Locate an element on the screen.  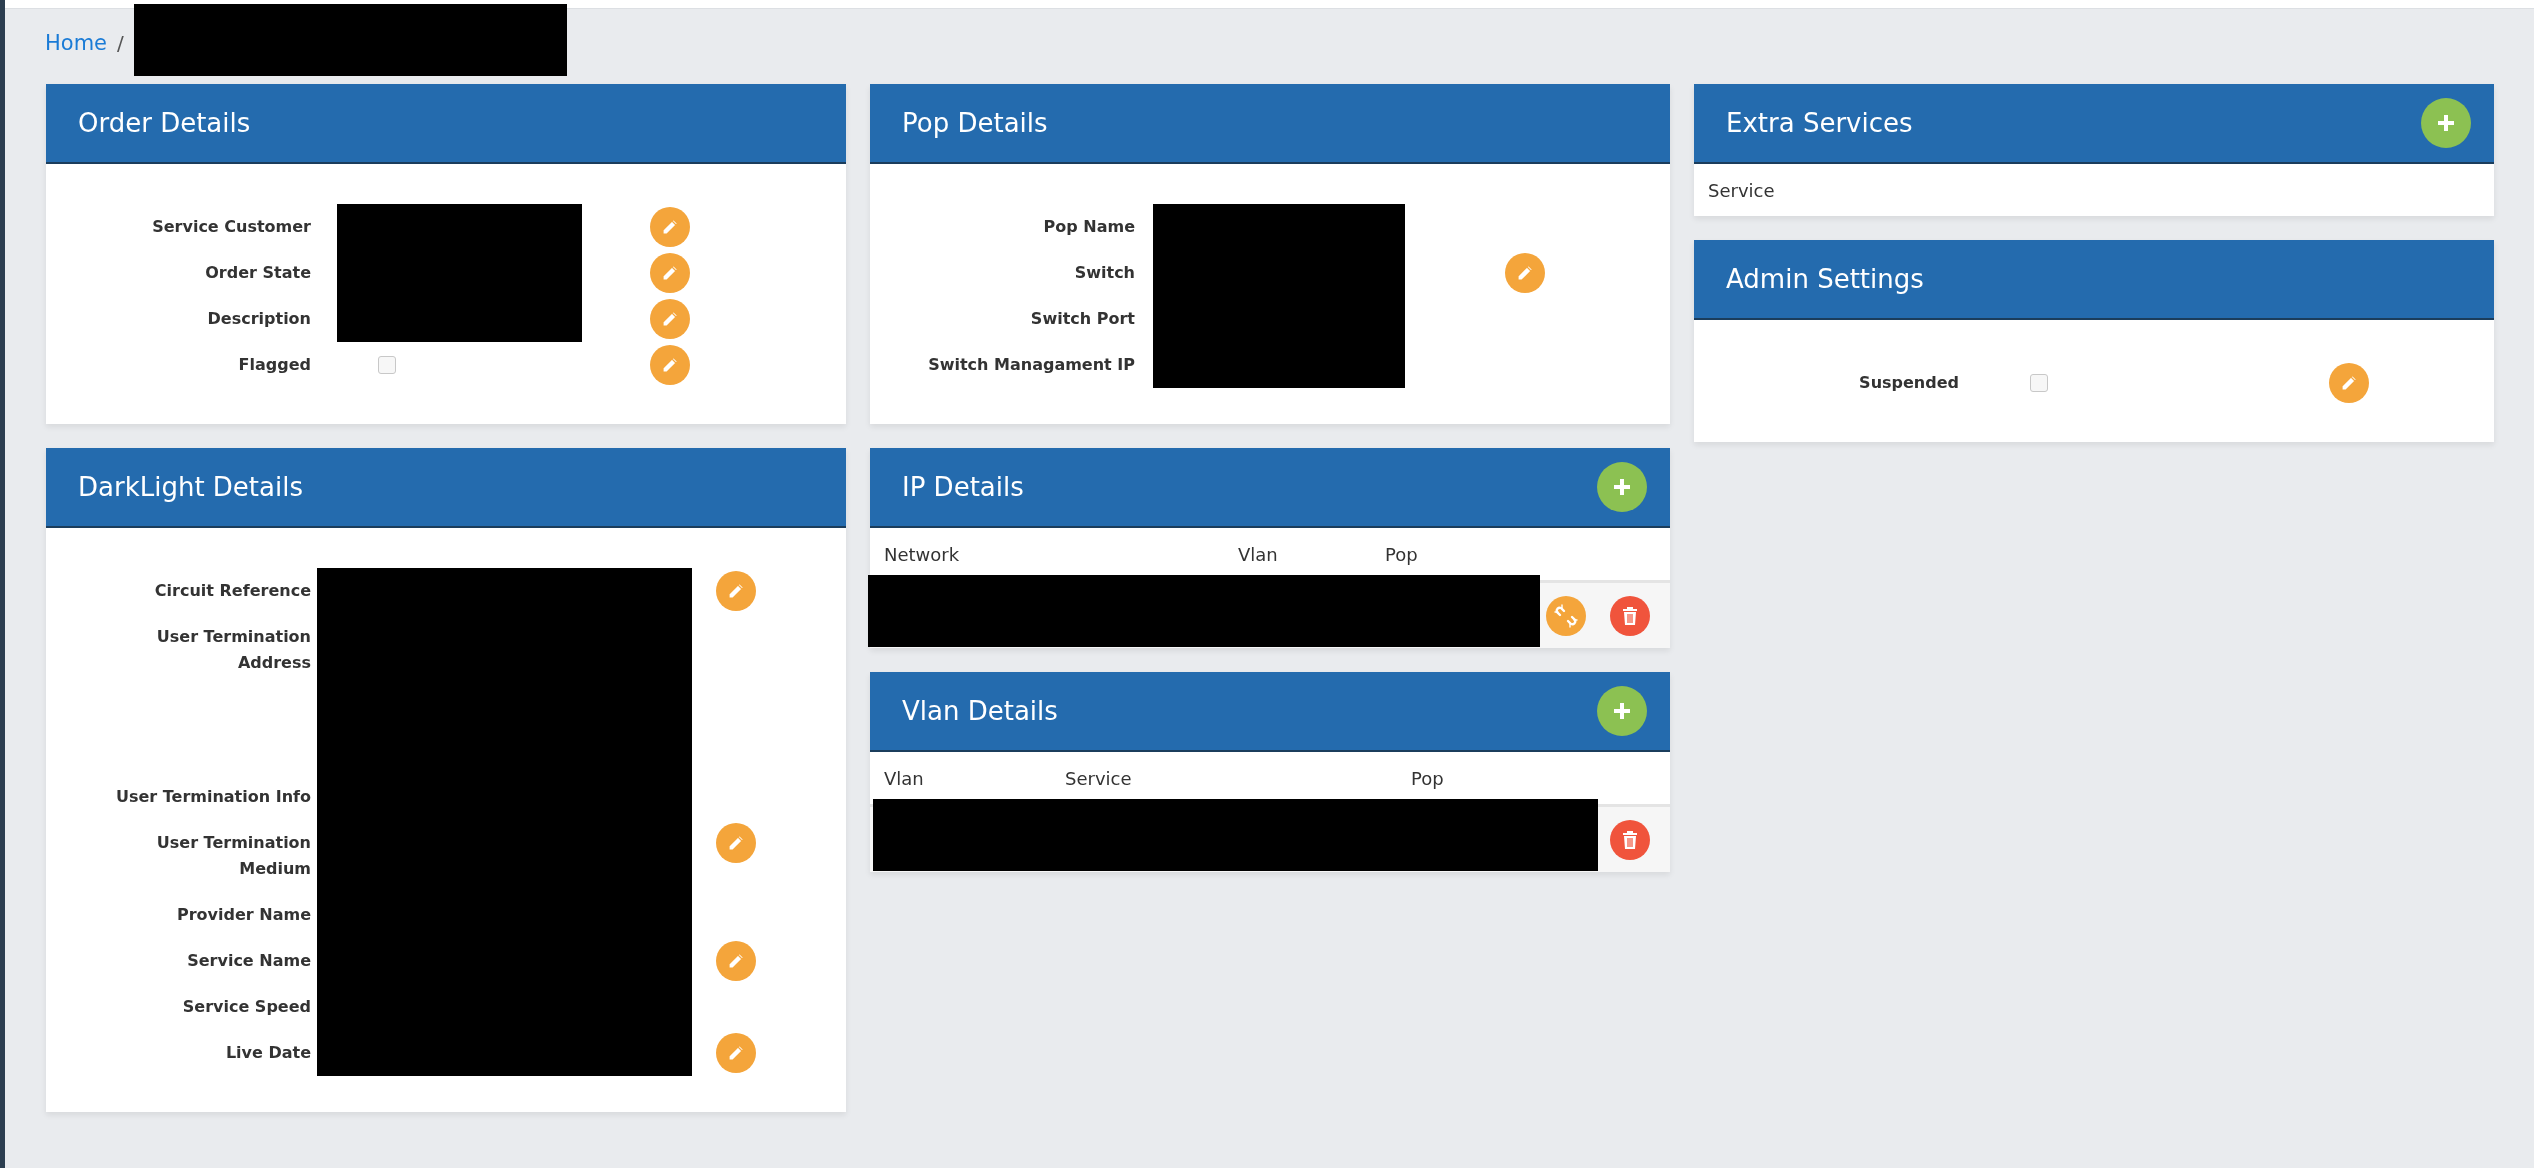
panel-title: Order Details is located at coordinates (164, 123).